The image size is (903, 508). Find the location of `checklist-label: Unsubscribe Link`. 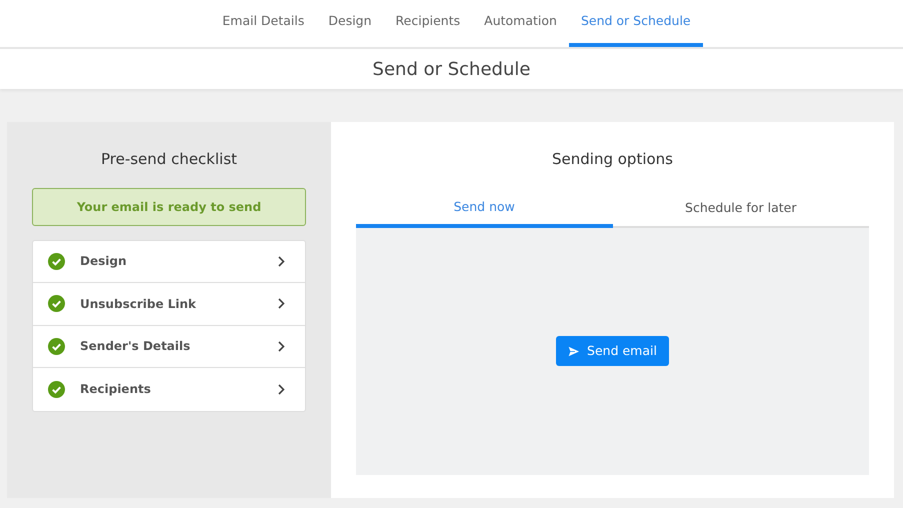

checklist-label: Unsubscribe Link is located at coordinates (139, 304).